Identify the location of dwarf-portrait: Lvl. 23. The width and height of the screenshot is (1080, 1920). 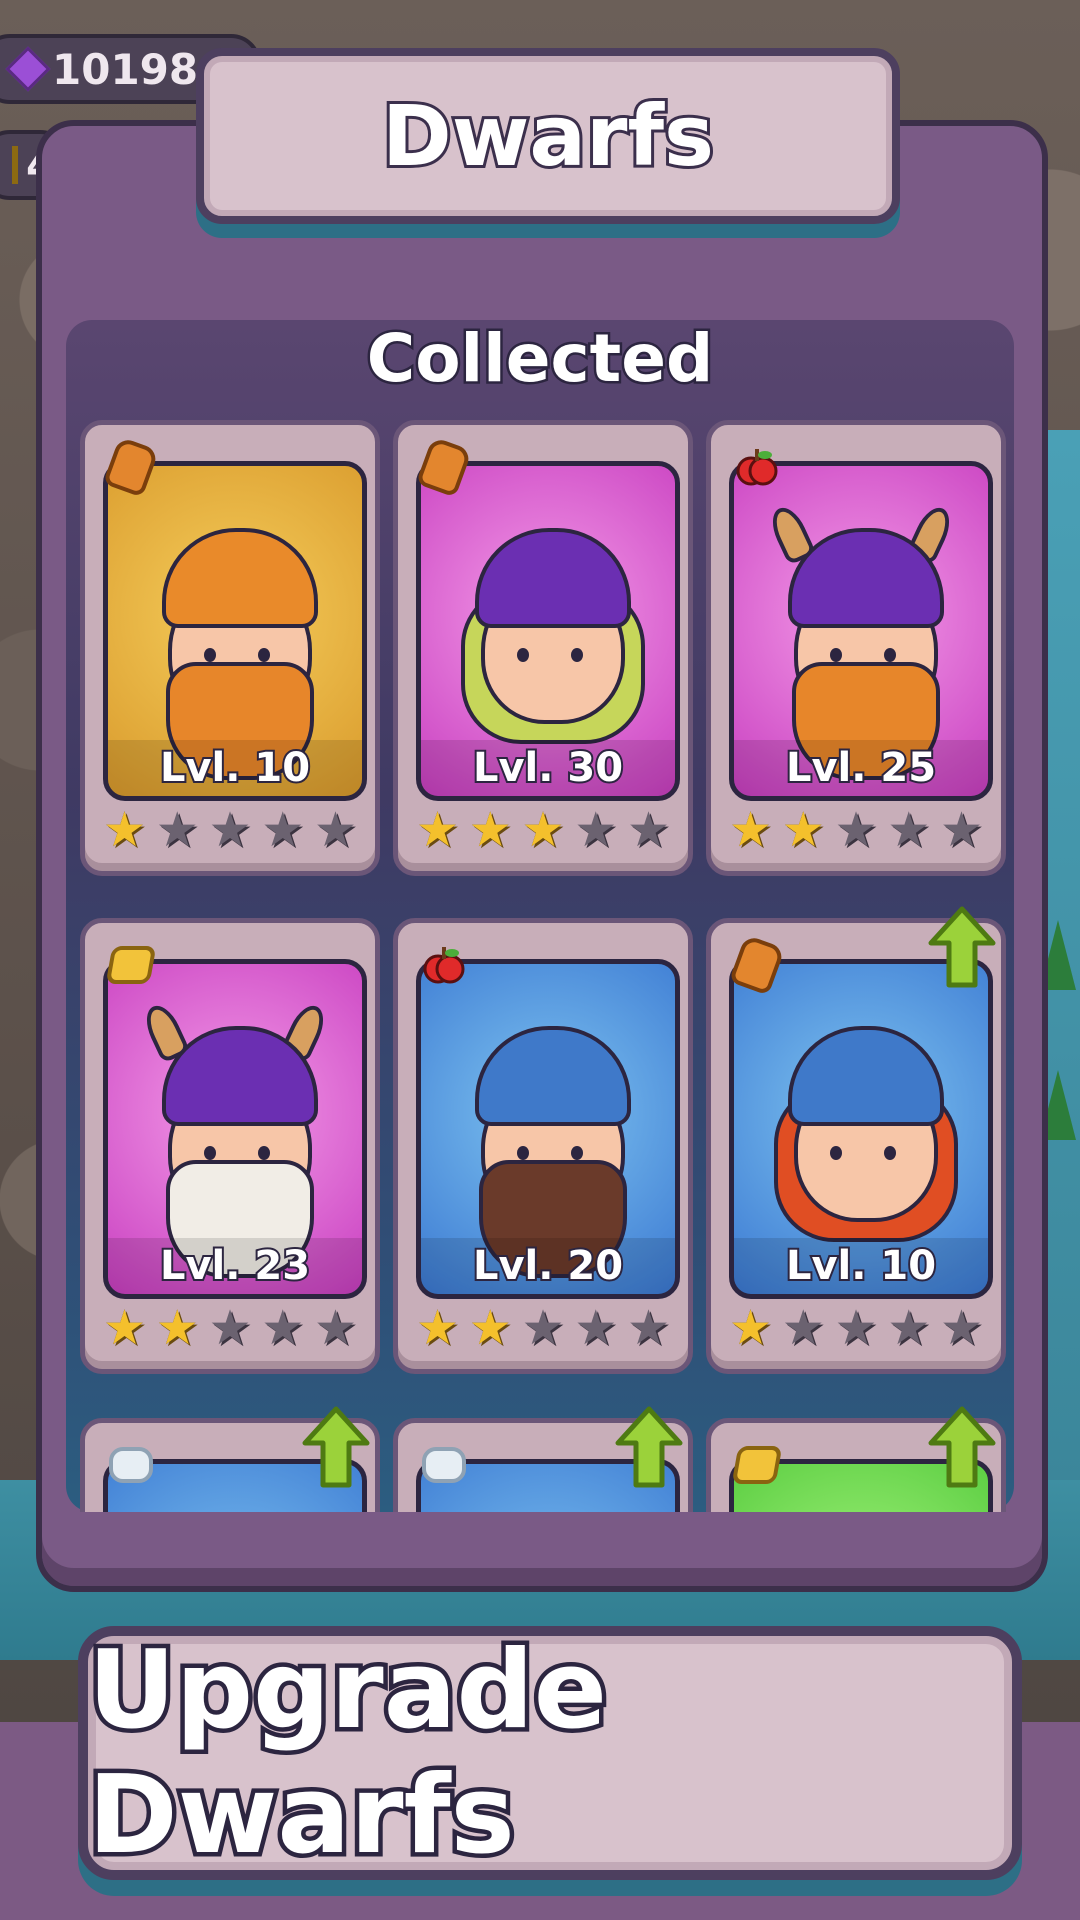
(235, 1129).